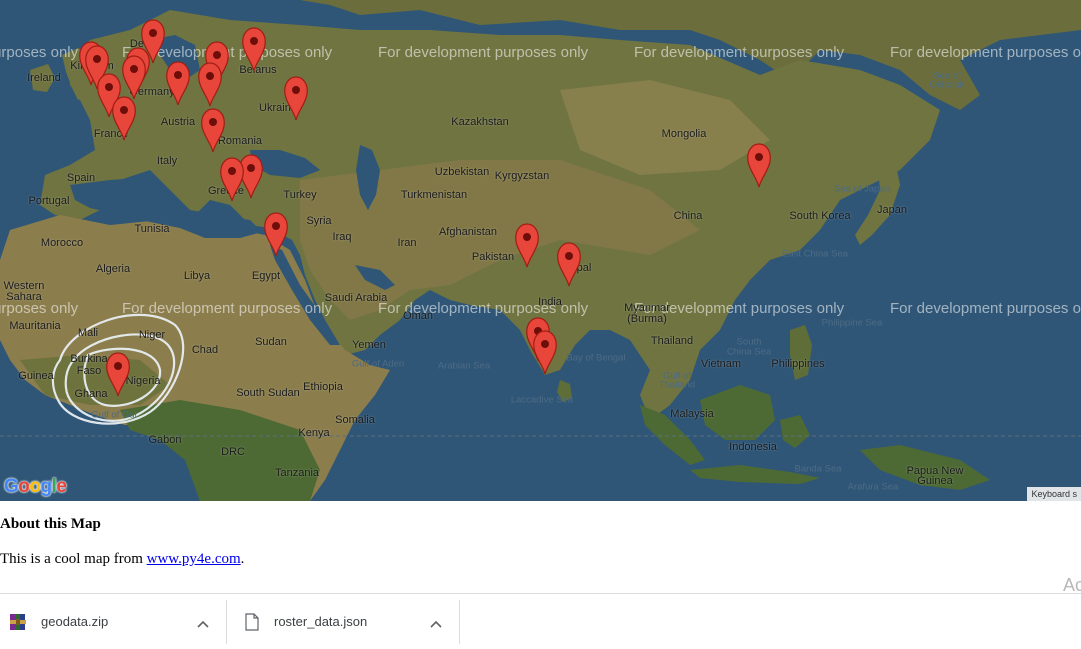 Image resolution: width=1081 pixels, height=649 pixels. I want to click on sea-label: Arabian Sea, so click(464, 366).